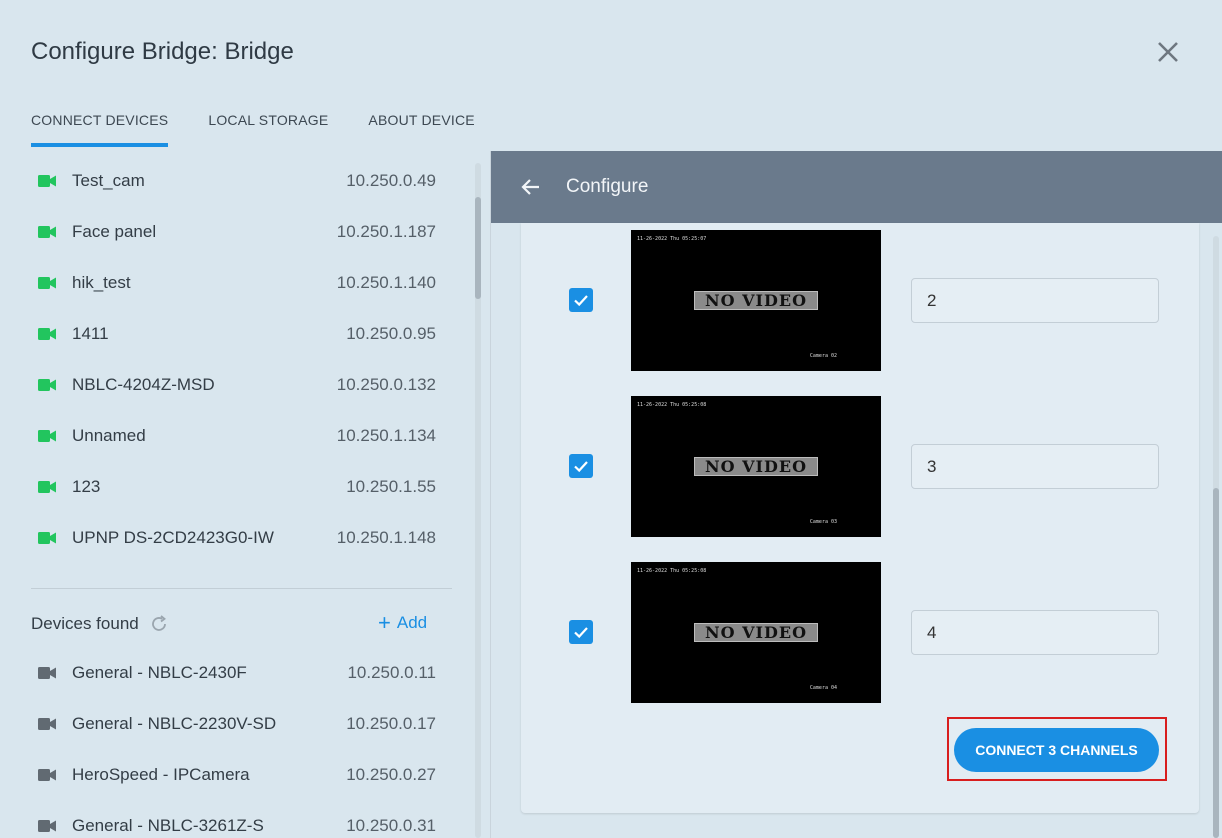 The image size is (1222, 838). I want to click on device-name: hik_test, so click(101, 282).